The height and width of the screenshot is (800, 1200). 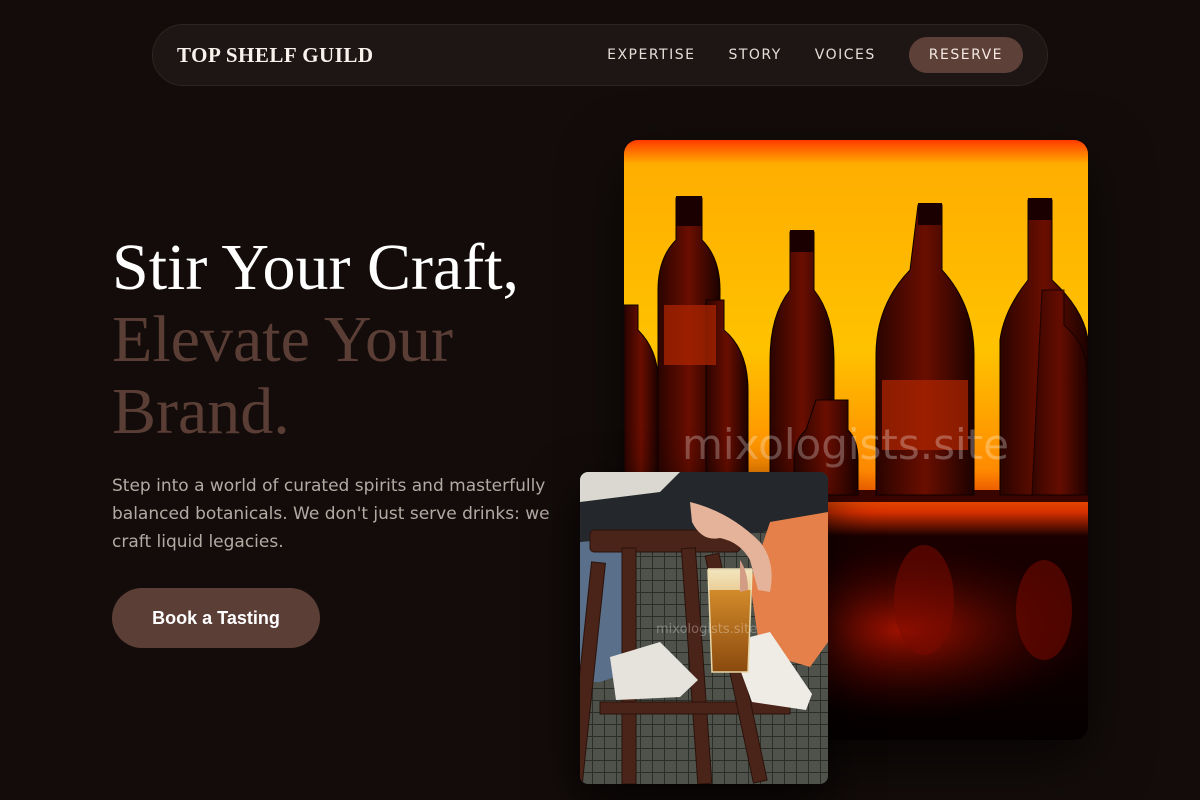 What do you see at coordinates (201, 411) in the screenshot?
I see `headline-line-3: Brand.` at bounding box center [201, 411].